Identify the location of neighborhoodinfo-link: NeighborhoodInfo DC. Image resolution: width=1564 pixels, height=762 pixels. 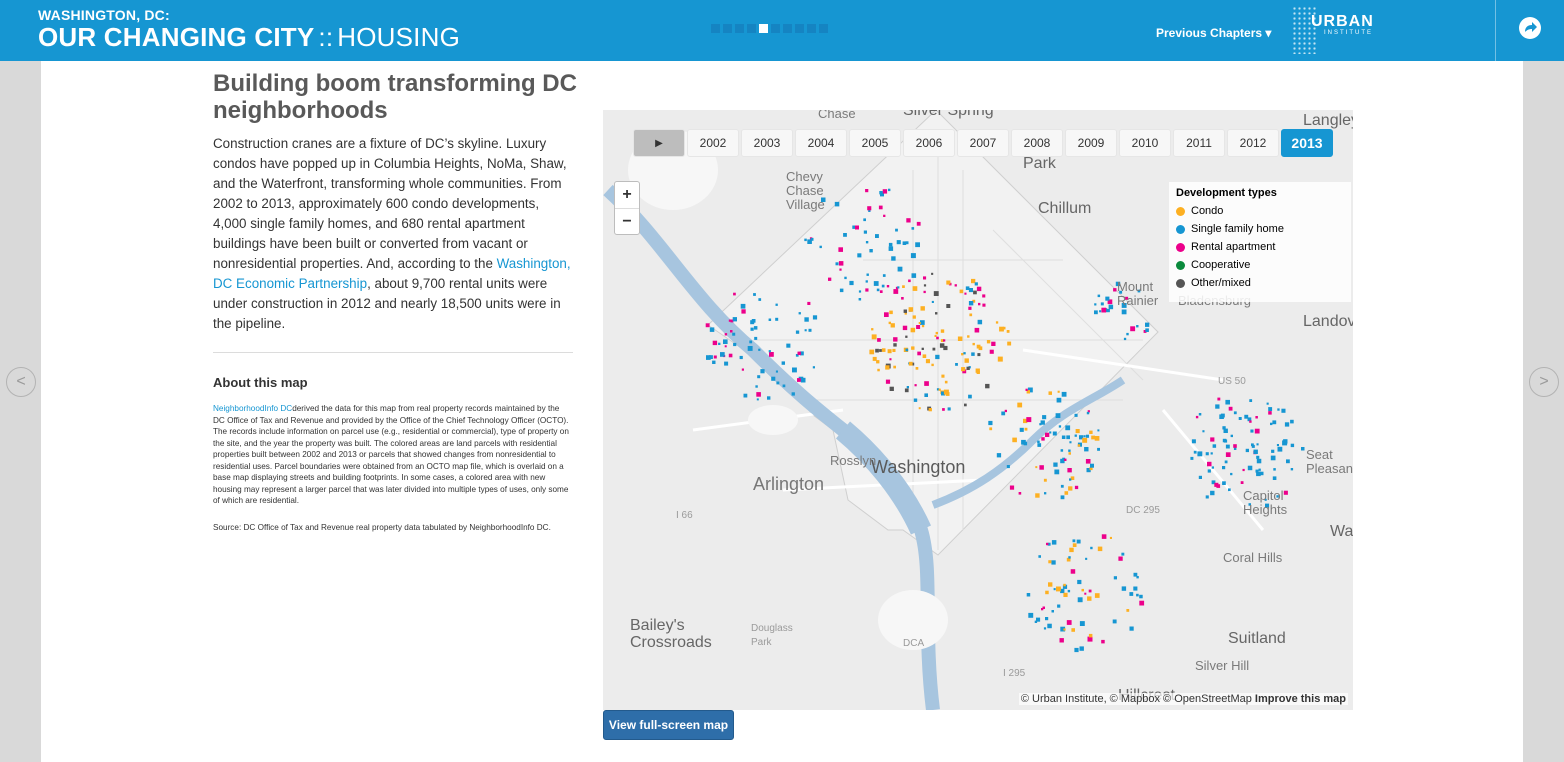
(252, 408).